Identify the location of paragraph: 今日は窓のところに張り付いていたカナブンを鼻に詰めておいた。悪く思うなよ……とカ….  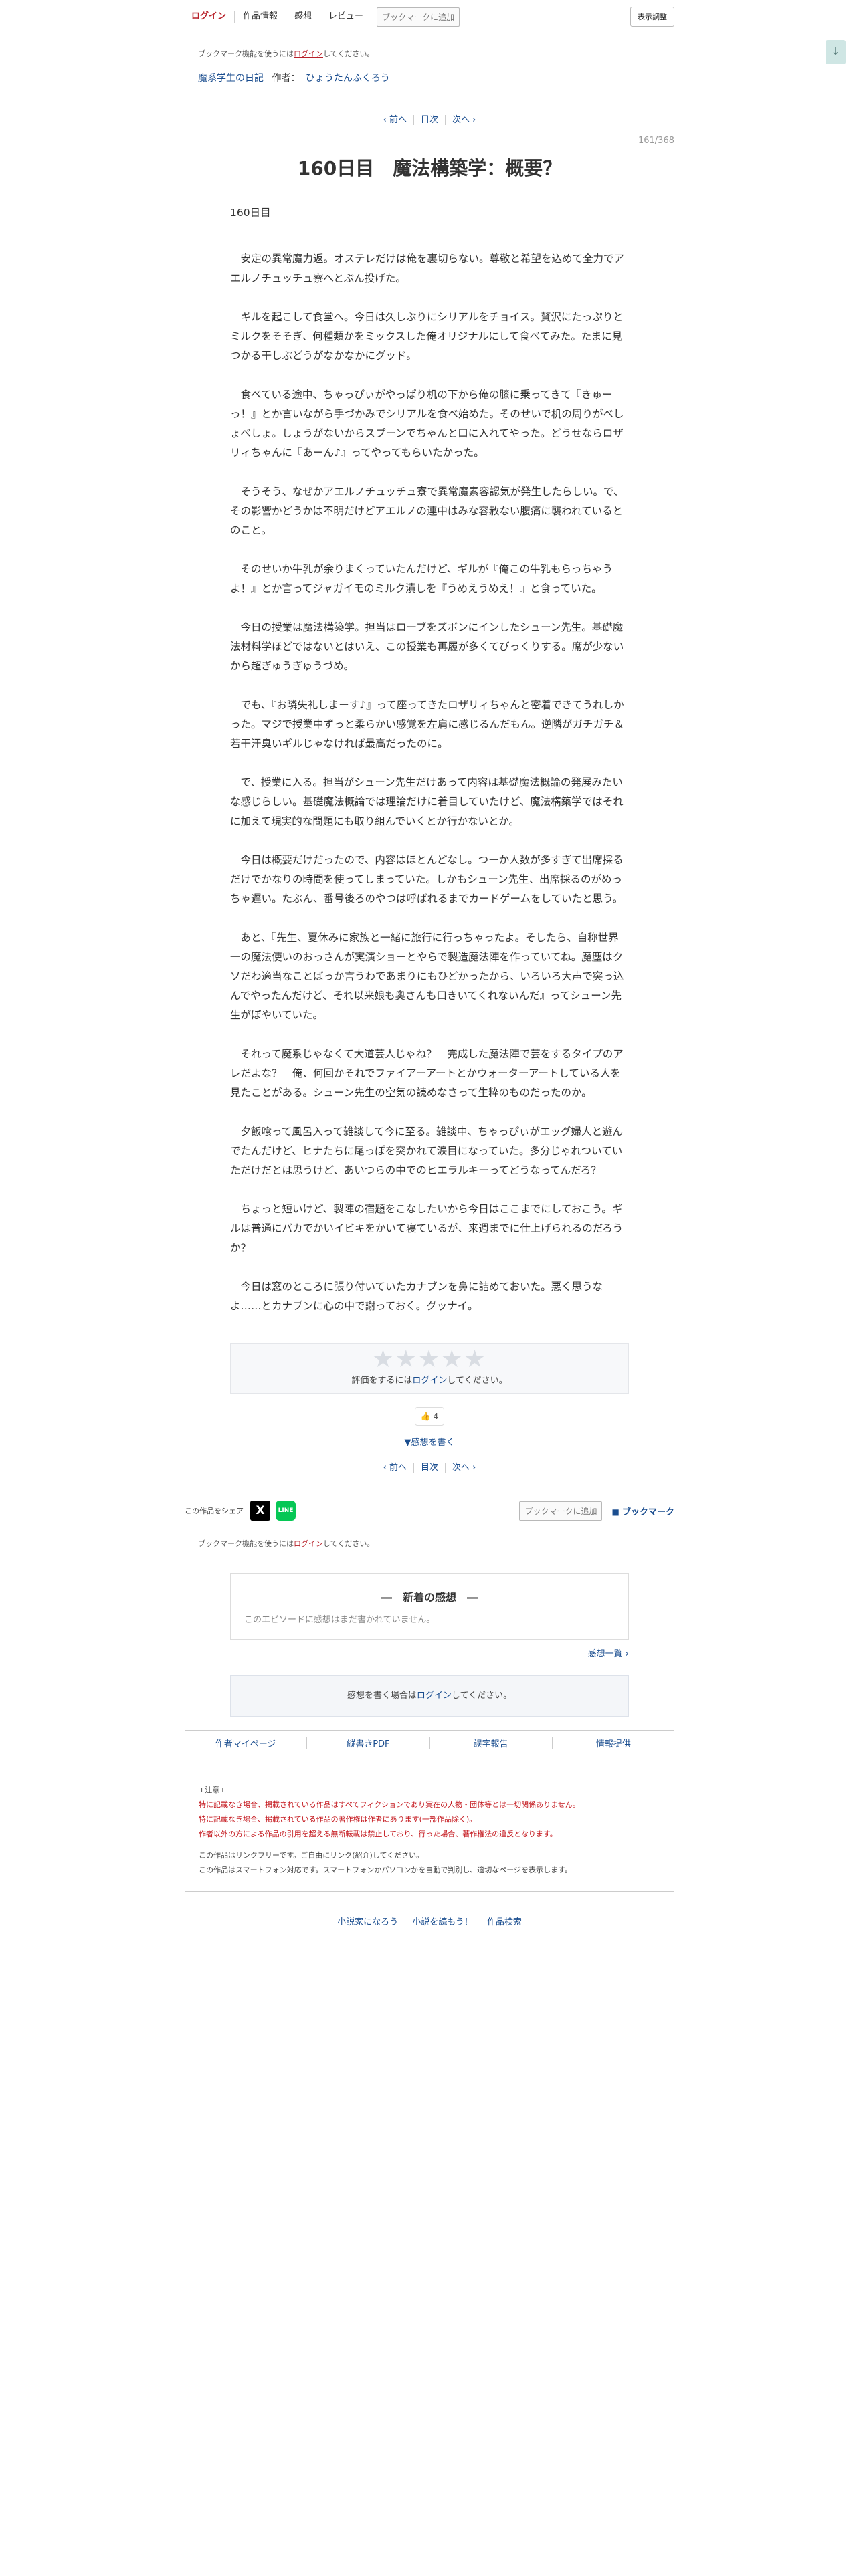
(416, 1296).